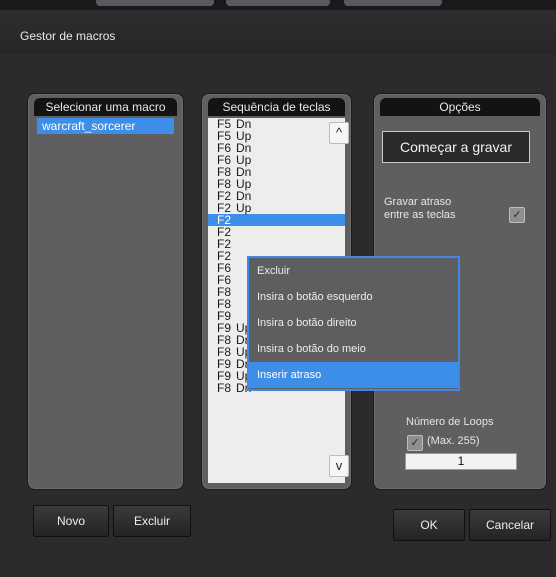  Describe the element at coordinates (418, 202) in the screenshot. I see `record-delay-label-line1: Gravar atraso` at that location.